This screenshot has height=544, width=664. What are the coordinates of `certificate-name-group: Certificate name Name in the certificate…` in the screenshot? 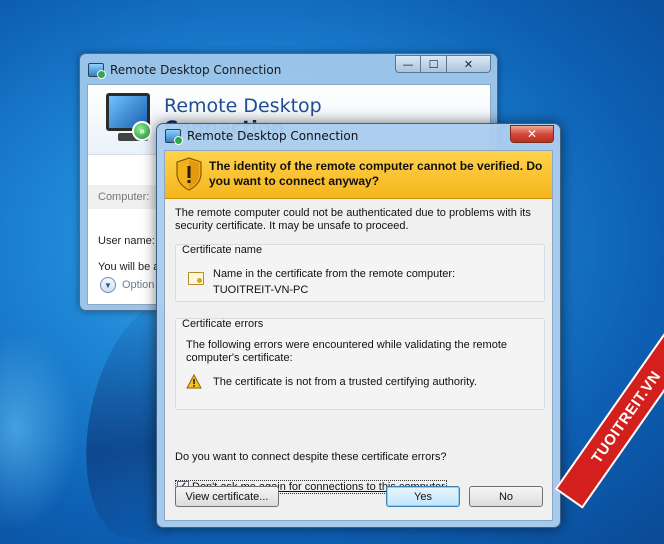 It's located at (360, 273).